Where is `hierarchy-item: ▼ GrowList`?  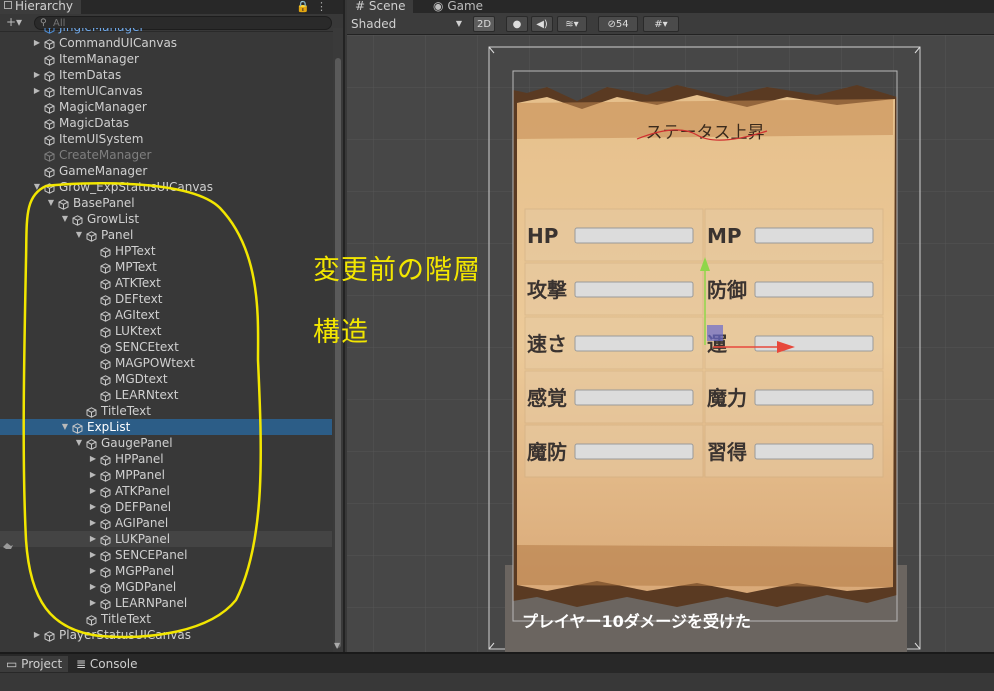
hierarchy-item: ▼ GrowList is located at coordinates (166, 219).